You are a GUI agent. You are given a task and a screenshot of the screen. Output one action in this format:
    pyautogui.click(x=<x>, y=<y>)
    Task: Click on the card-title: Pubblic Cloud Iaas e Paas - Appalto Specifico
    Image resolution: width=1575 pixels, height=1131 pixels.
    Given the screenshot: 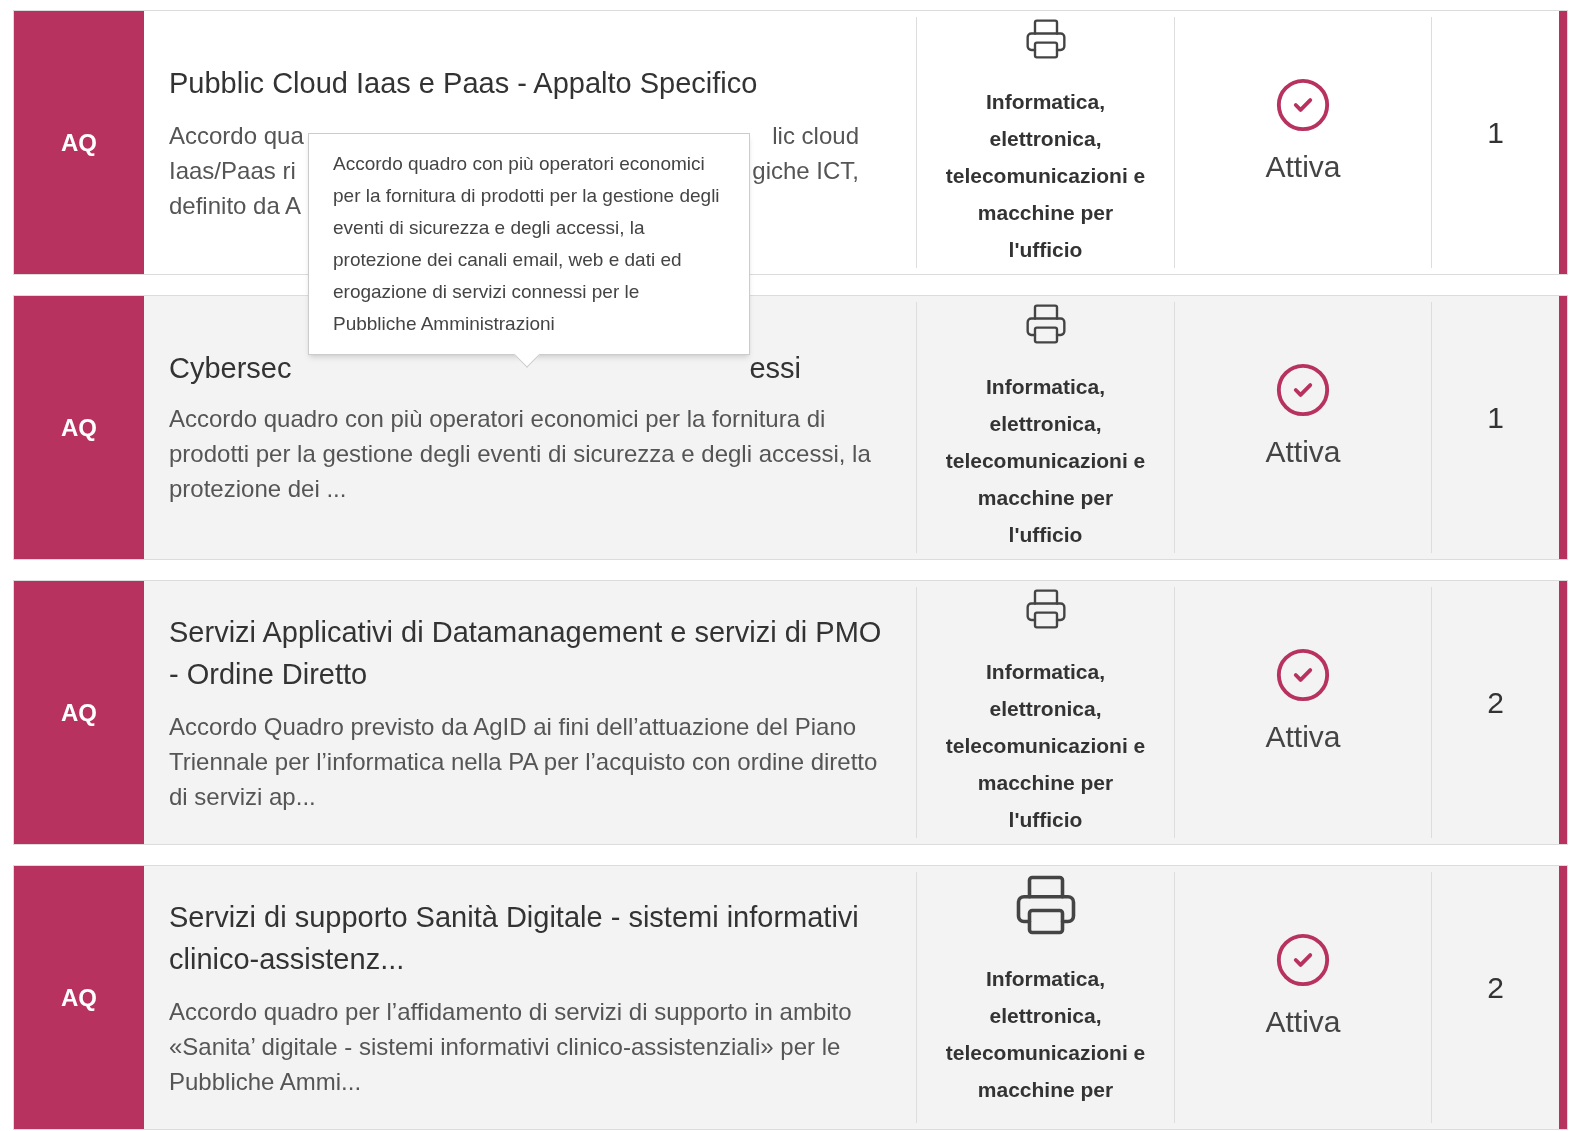 What is the action you would take?
    pyautogui.click(x=530, y=83)
    